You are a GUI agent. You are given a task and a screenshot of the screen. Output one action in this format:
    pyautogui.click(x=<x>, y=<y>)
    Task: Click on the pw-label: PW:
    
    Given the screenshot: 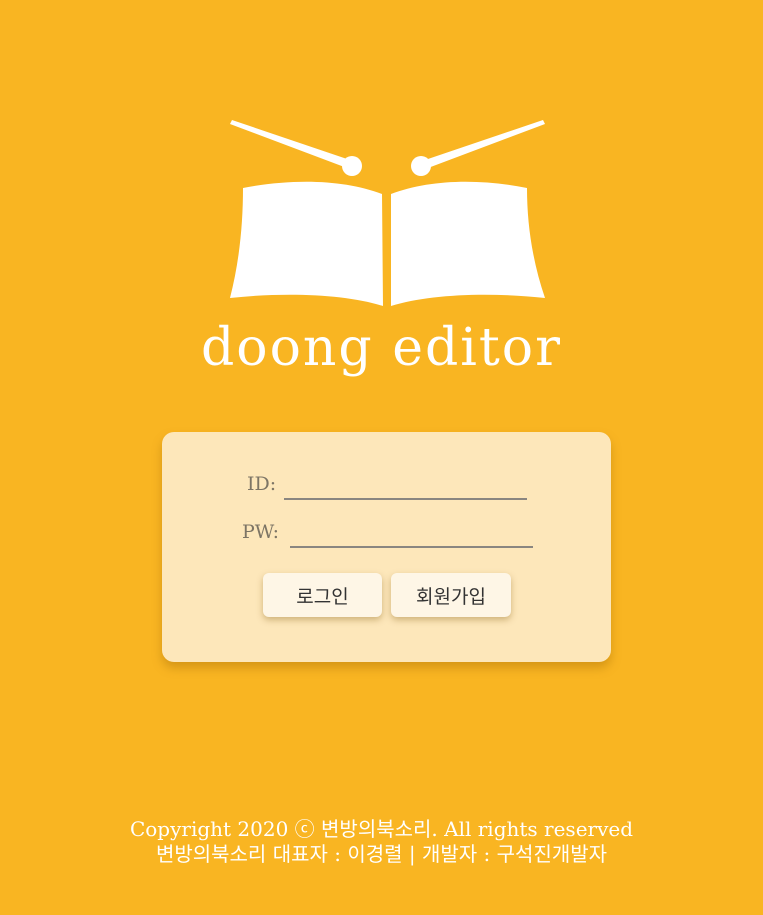 What is the action you would take?
    pyautogui.click(x=261, y=532)
    